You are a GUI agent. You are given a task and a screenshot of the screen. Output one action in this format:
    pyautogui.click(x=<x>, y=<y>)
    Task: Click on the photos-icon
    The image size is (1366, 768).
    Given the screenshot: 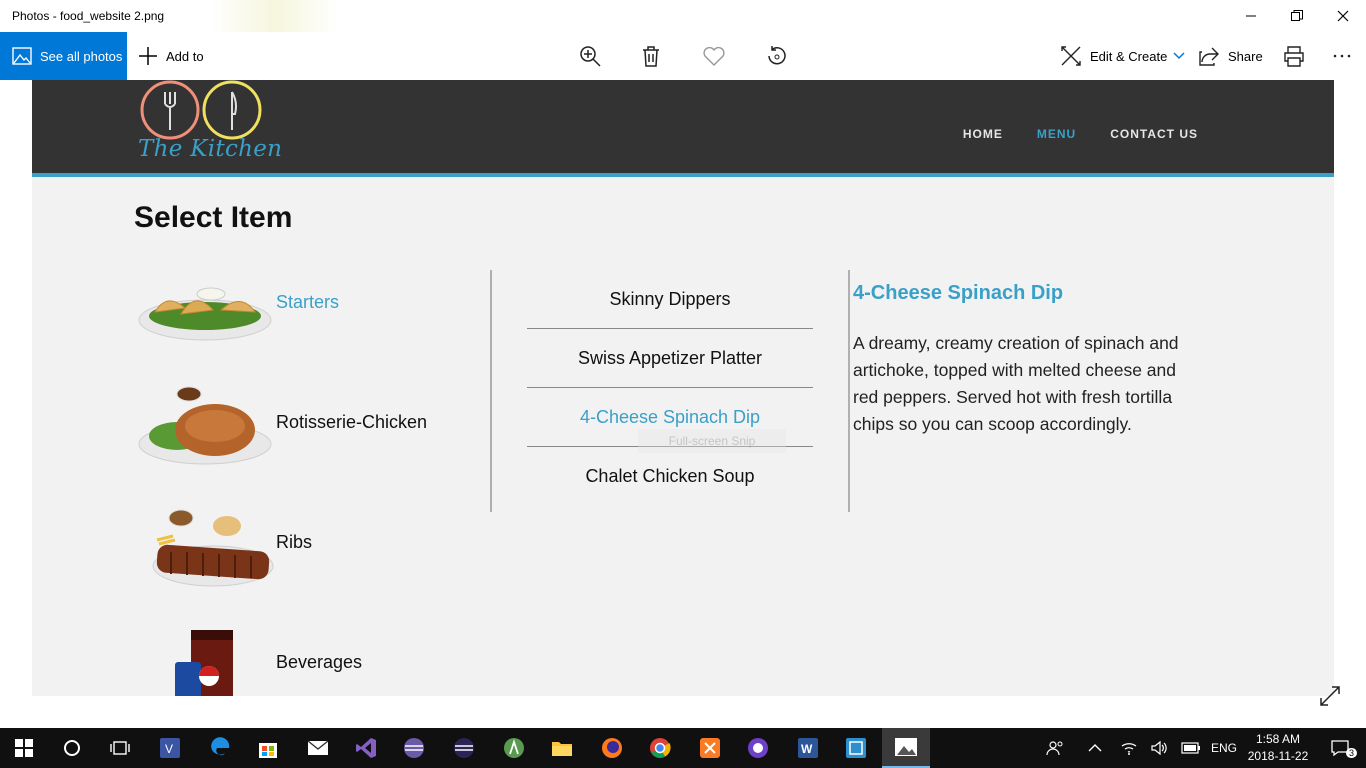 What is the action you would take?
    pyautogui.click(x=22, y=56)
    